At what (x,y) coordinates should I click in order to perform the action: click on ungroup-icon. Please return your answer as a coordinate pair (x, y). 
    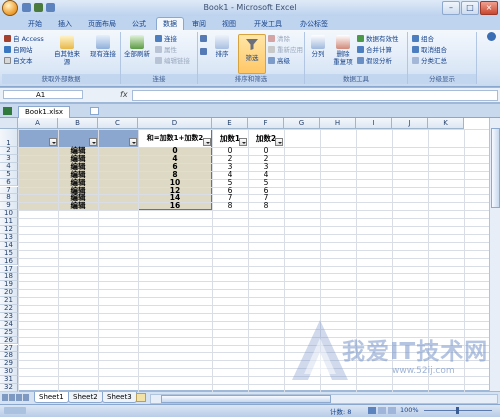
    Looking at the image, I should click on (415, 49).